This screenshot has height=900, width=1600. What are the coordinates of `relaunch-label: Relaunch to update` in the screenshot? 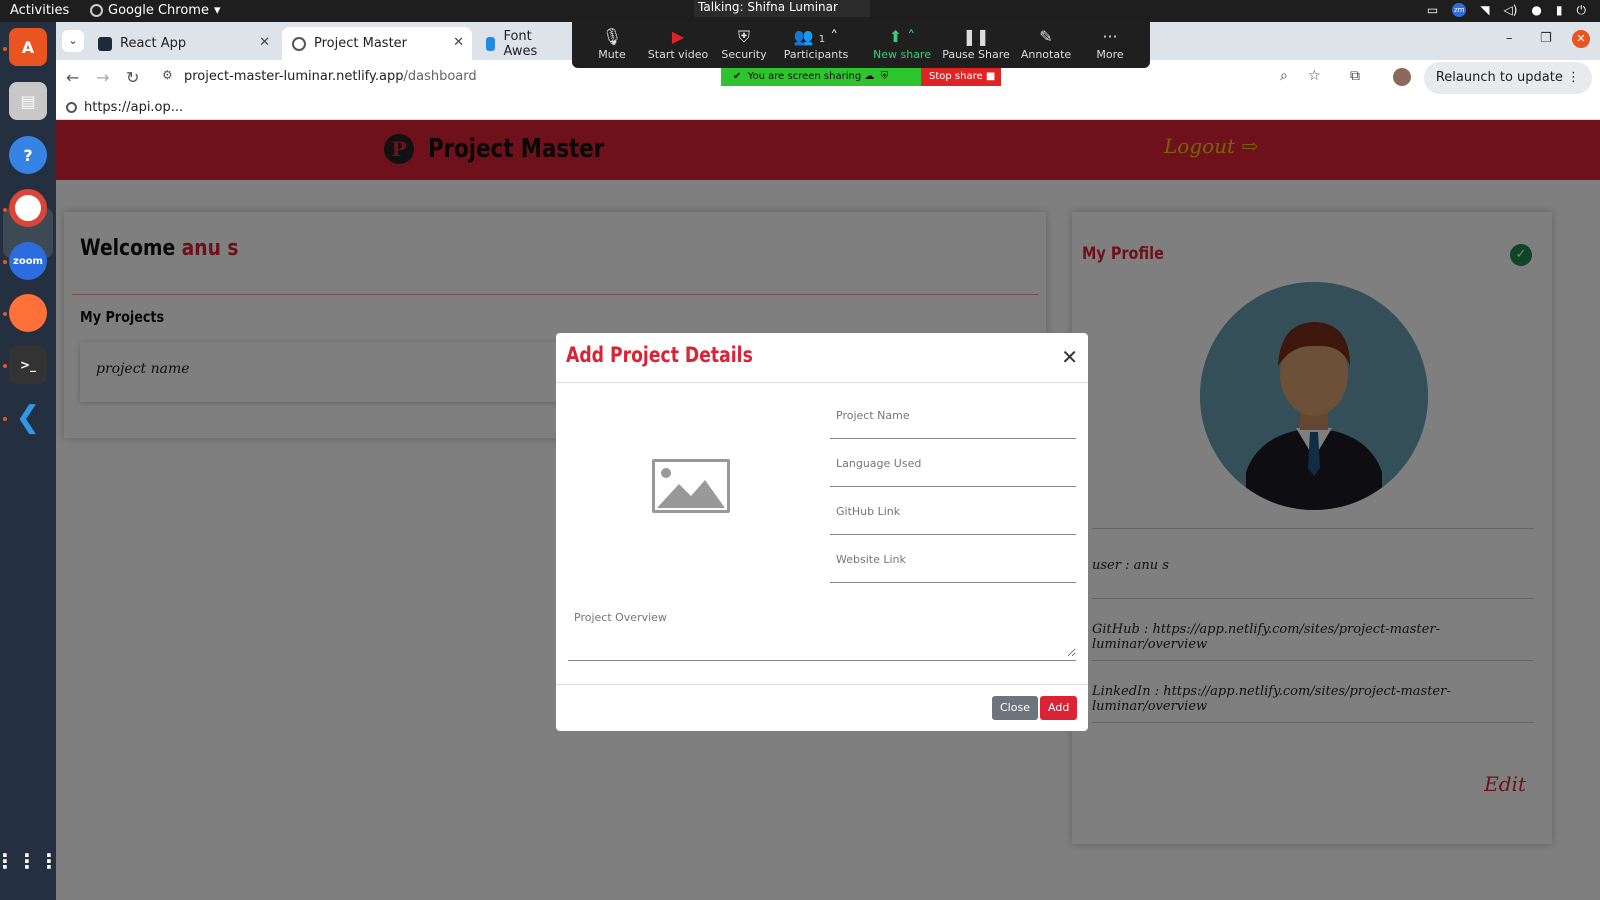 It's located at (1499, 77).